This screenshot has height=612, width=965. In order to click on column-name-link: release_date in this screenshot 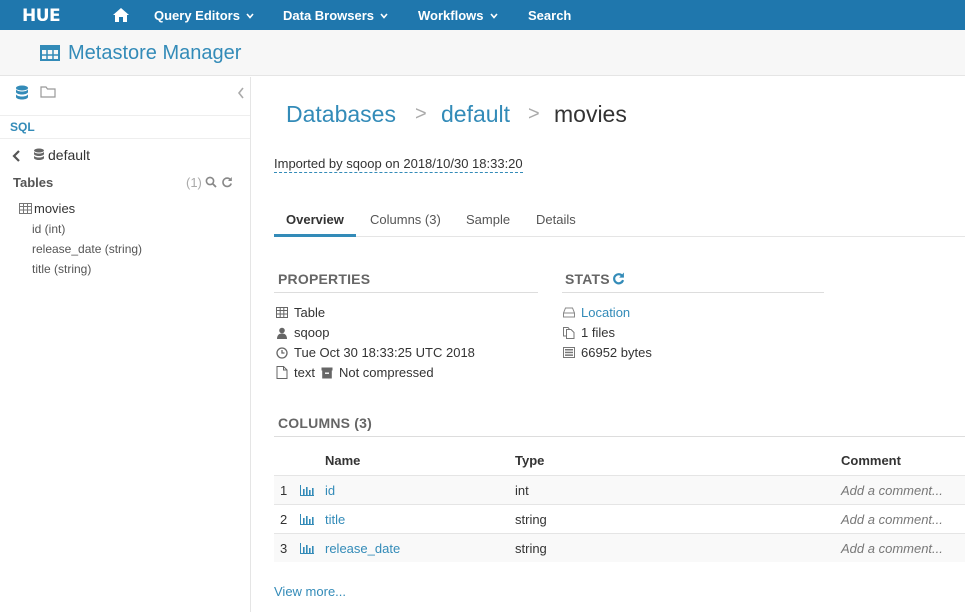, I will do `click(362, 548)`.